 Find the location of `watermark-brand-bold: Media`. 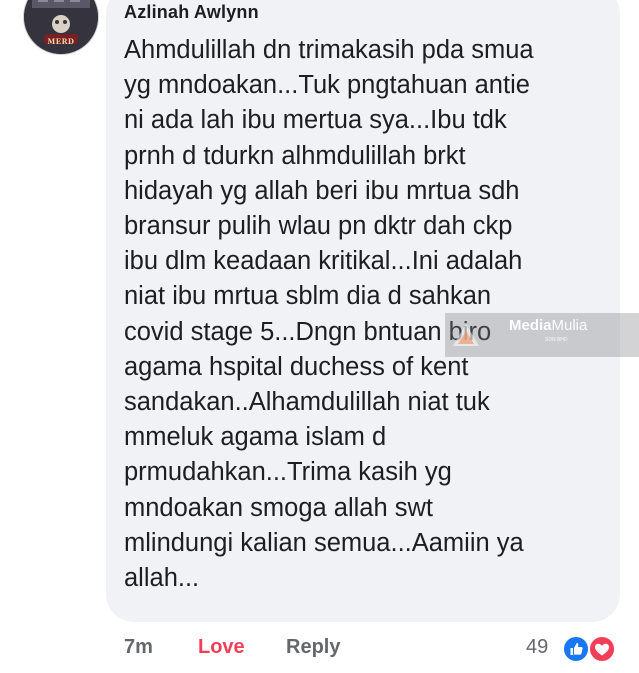

watermark-brand-bold: Media is located at coordinates (530, 325).